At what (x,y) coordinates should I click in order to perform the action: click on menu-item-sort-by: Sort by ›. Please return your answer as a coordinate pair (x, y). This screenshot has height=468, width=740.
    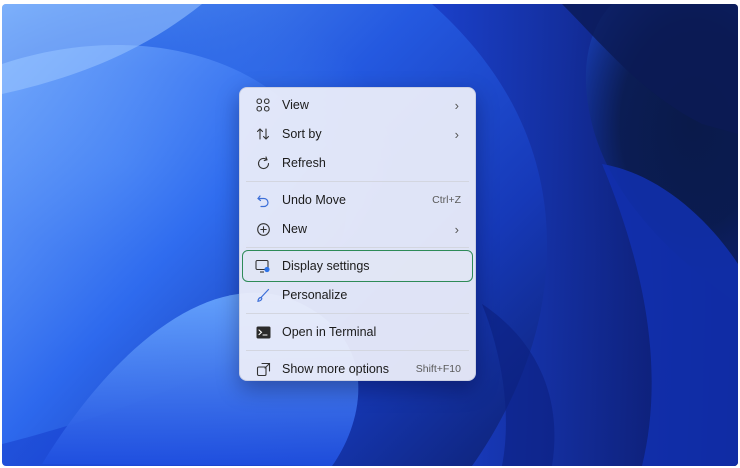
    Looking at the image, I should click on (357, 134).